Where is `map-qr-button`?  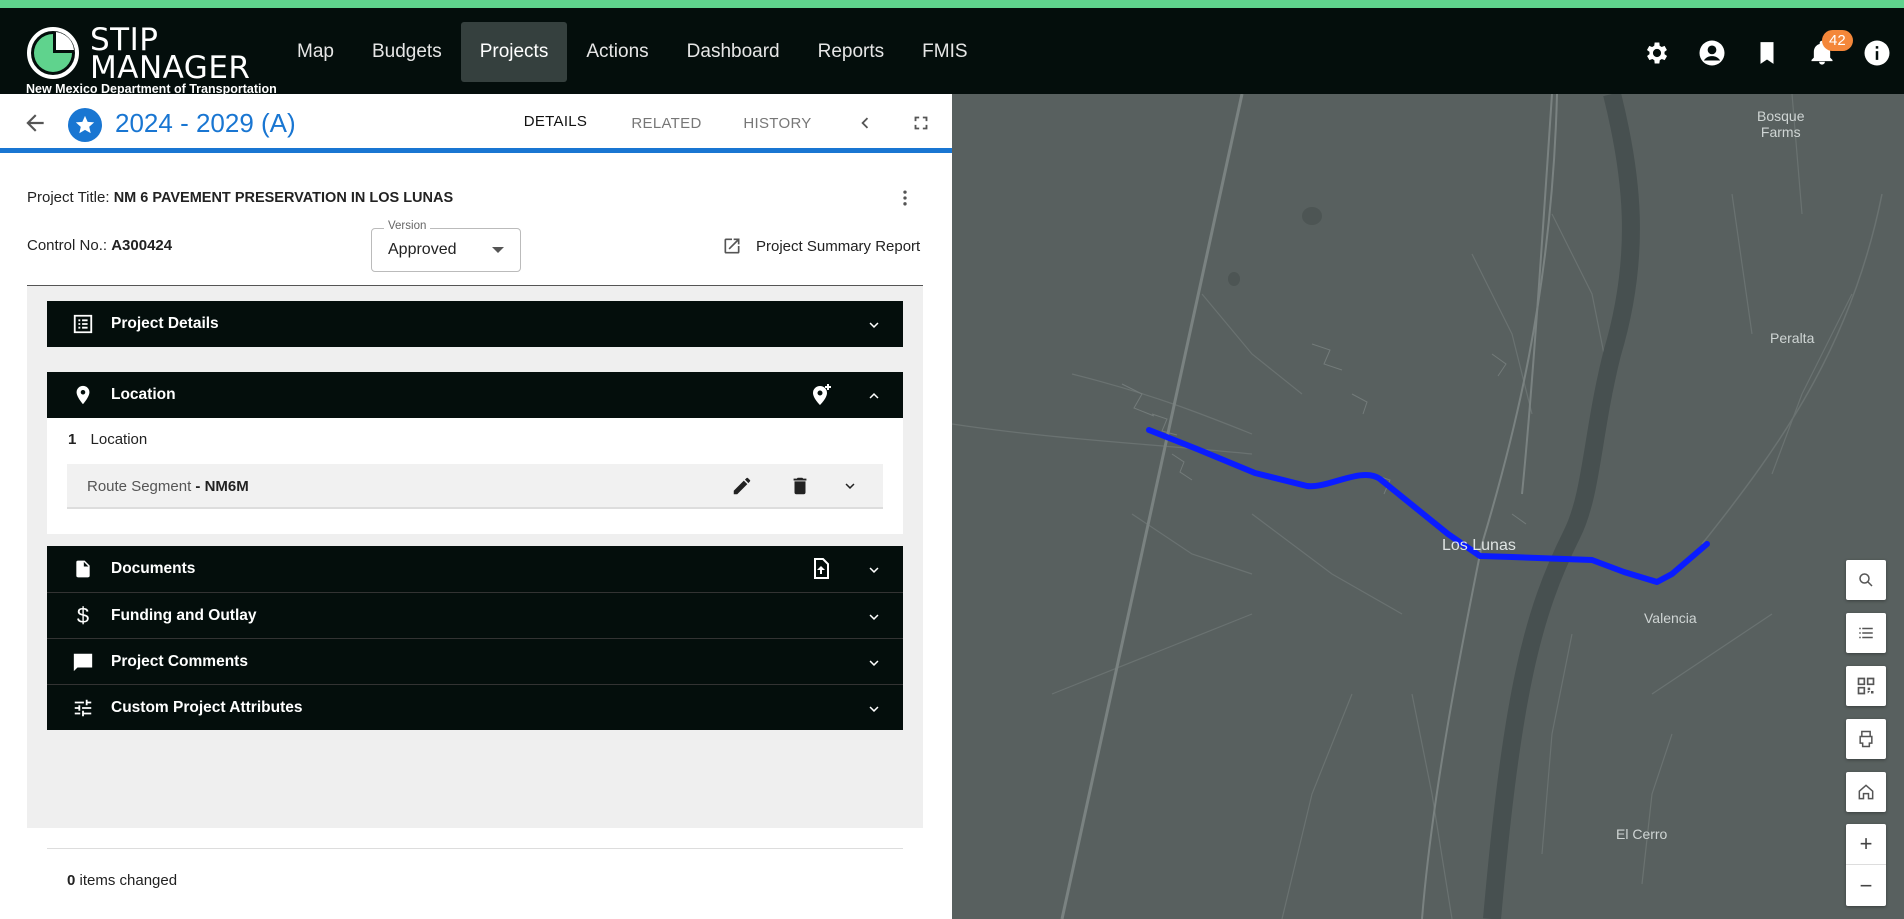 map-qr-button is located at coordinates (1866, 686).